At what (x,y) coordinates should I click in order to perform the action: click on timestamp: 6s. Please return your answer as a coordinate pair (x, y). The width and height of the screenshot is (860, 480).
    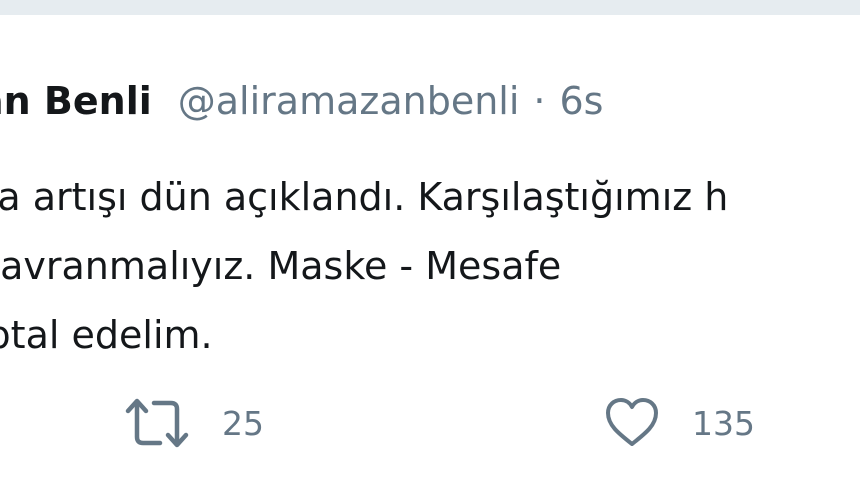
    Looking at the image, I should click on (582, 101).